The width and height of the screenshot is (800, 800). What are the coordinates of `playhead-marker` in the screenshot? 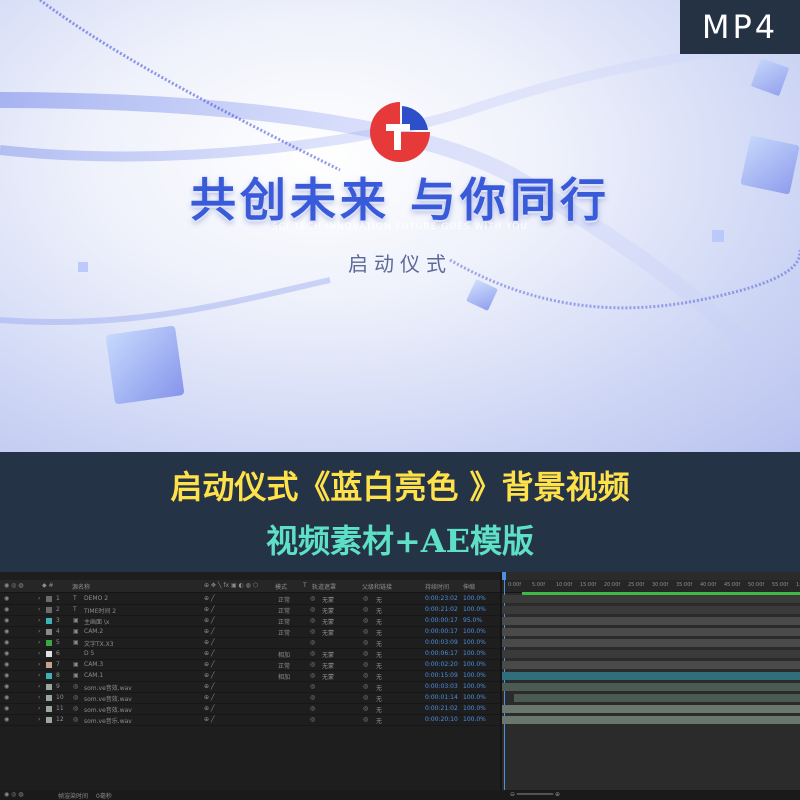 It's located at (504, 576).